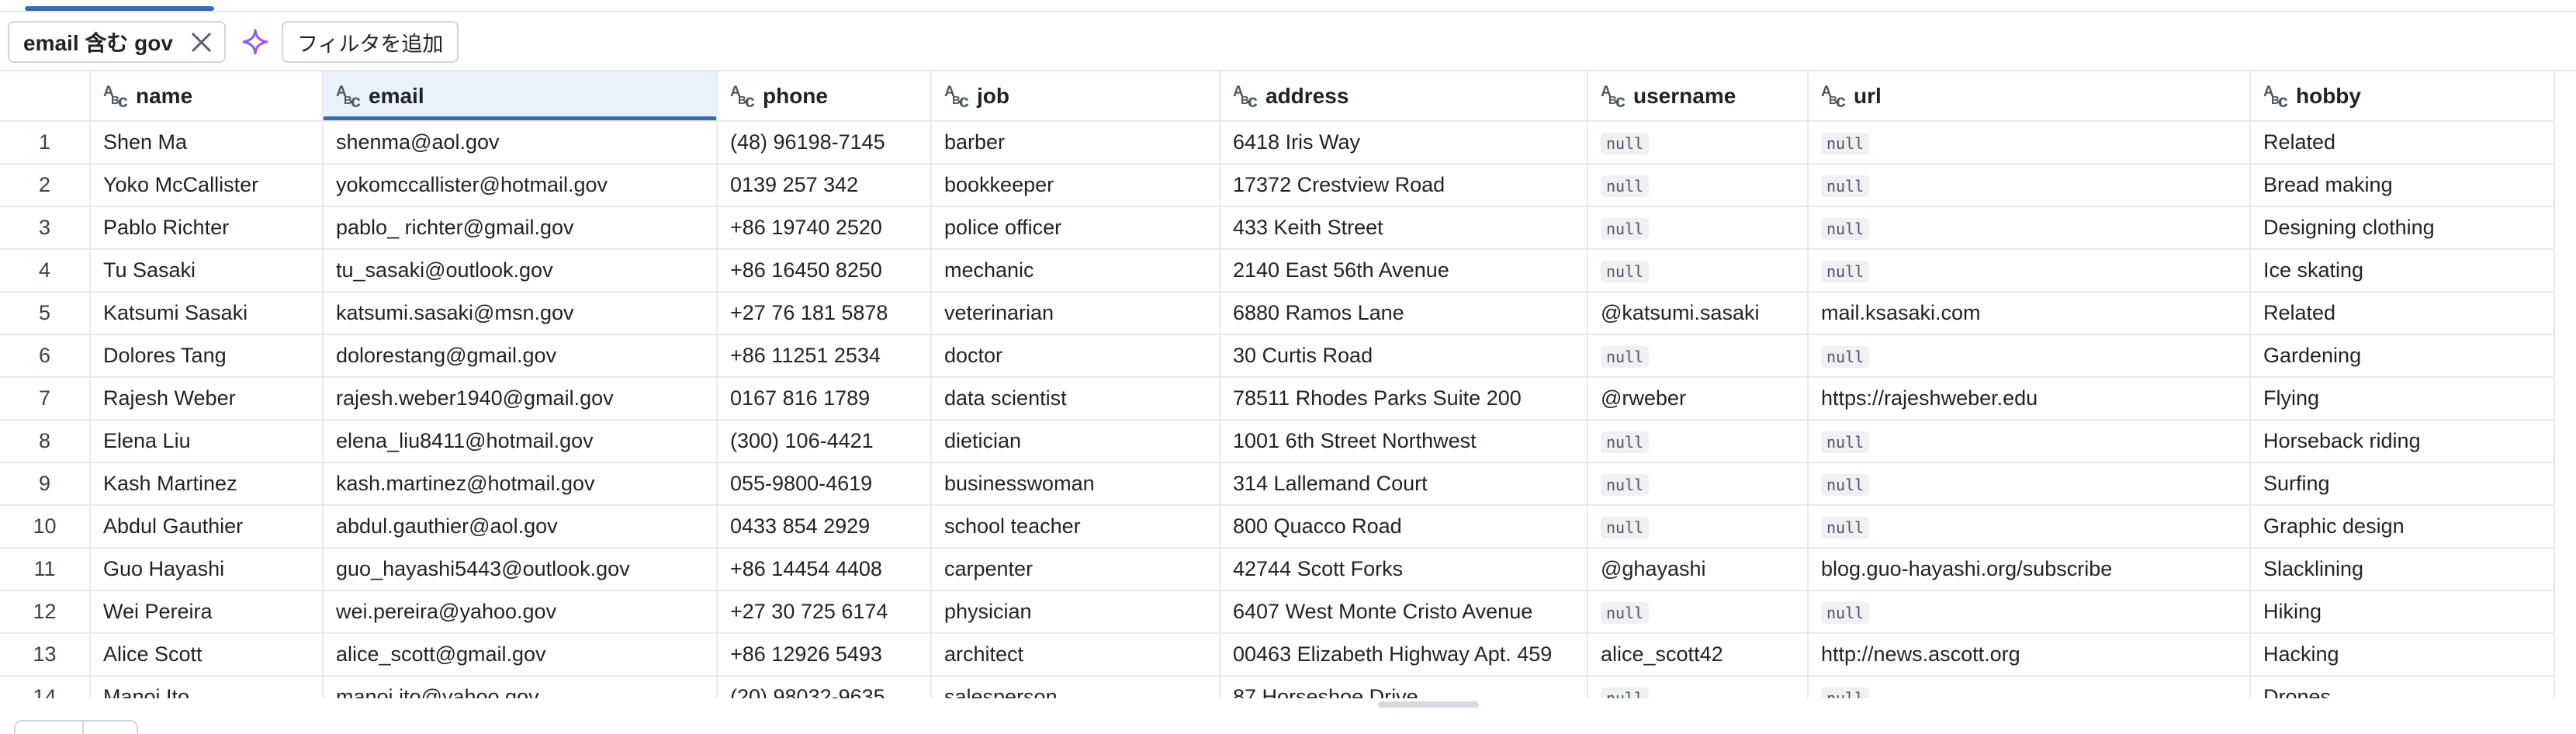  What do you see at coordinates (111, 727) in the screenshot?
I see `page-next-button` at bounding box center [111, 727].